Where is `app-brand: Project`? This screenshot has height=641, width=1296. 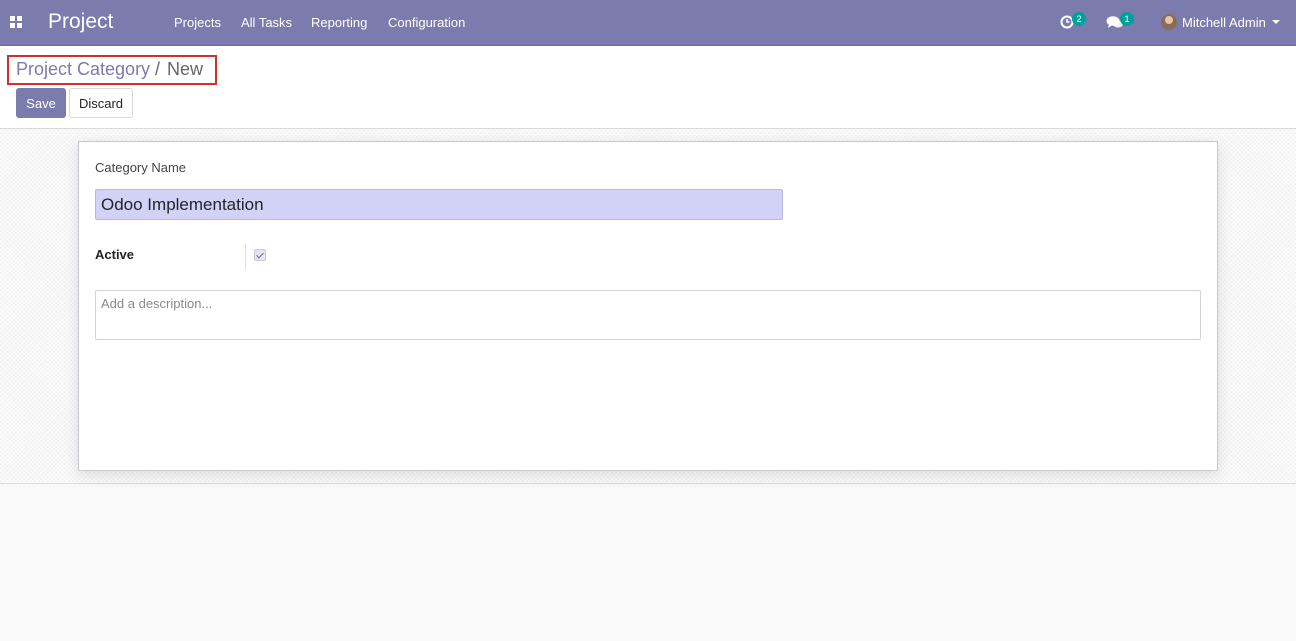
app-brand: Project is located at coordinates (80, 22).